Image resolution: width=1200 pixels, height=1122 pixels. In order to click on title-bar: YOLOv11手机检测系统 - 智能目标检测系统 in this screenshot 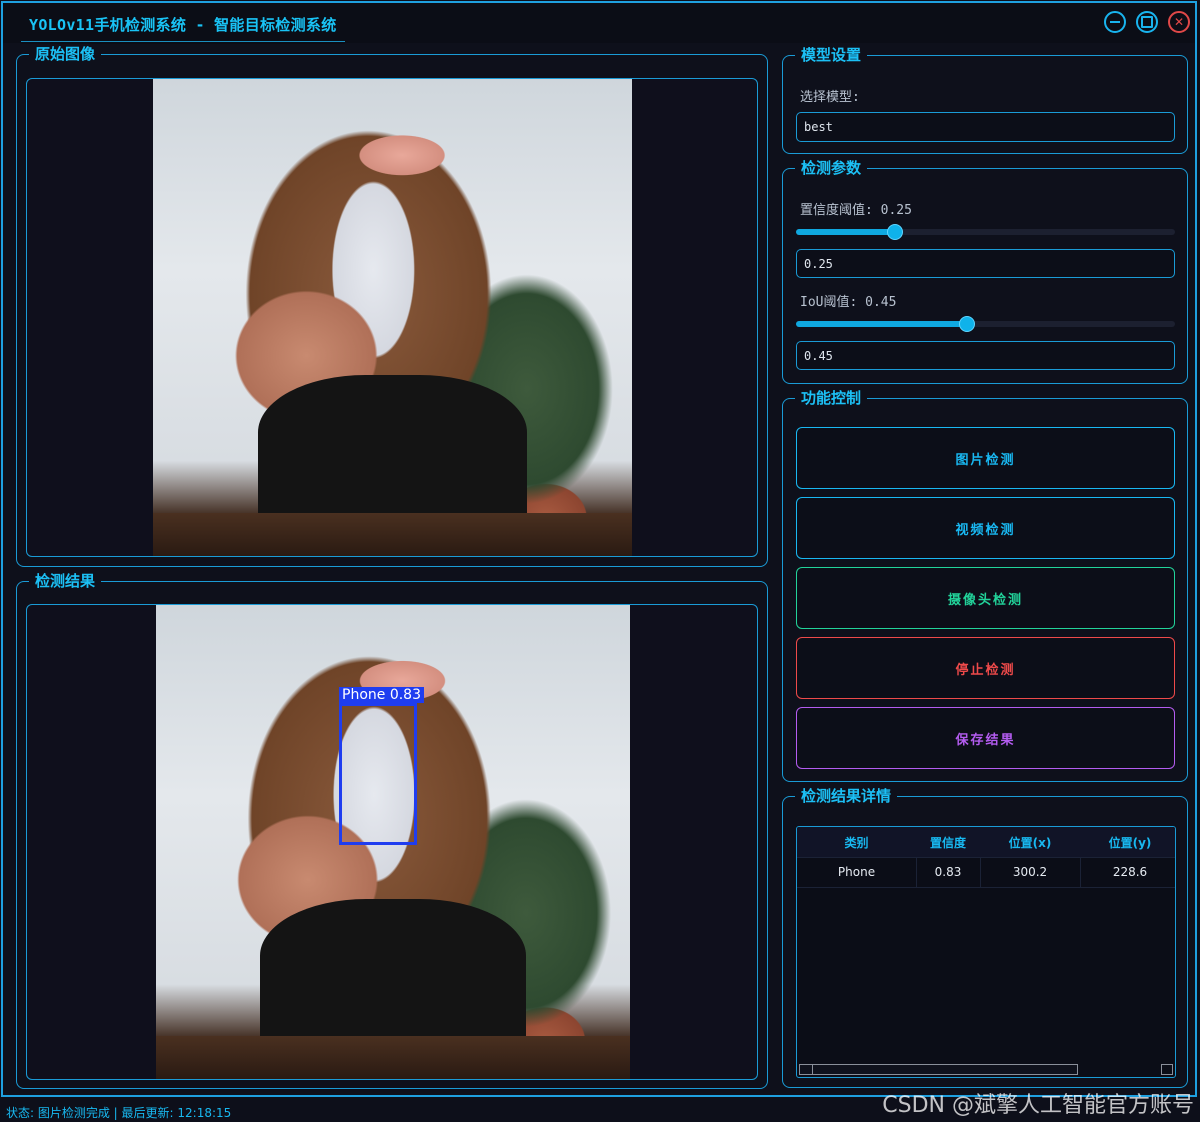, I will do `click(599, 23)`.